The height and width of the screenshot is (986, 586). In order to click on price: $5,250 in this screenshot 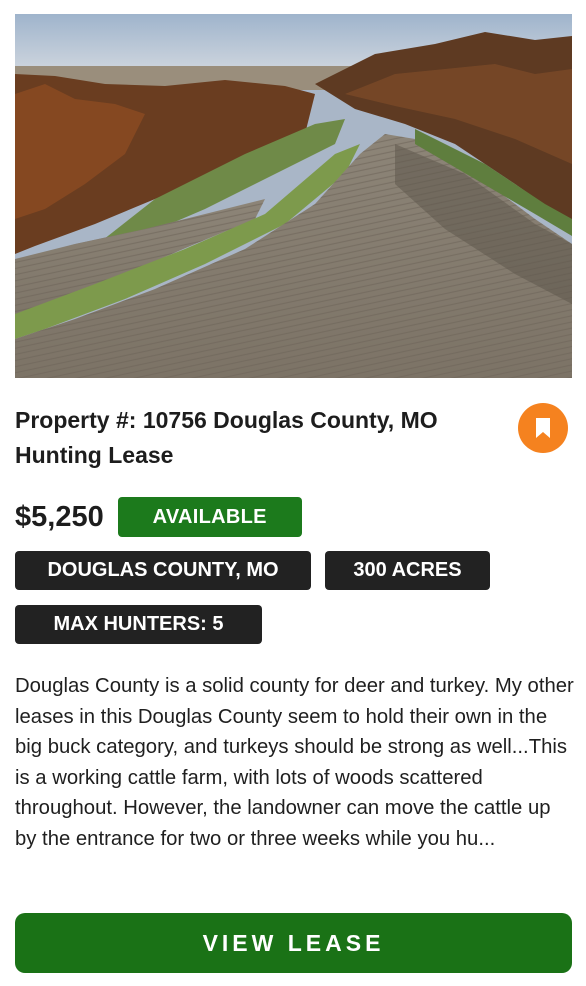, I will do `click(59, 516)`.